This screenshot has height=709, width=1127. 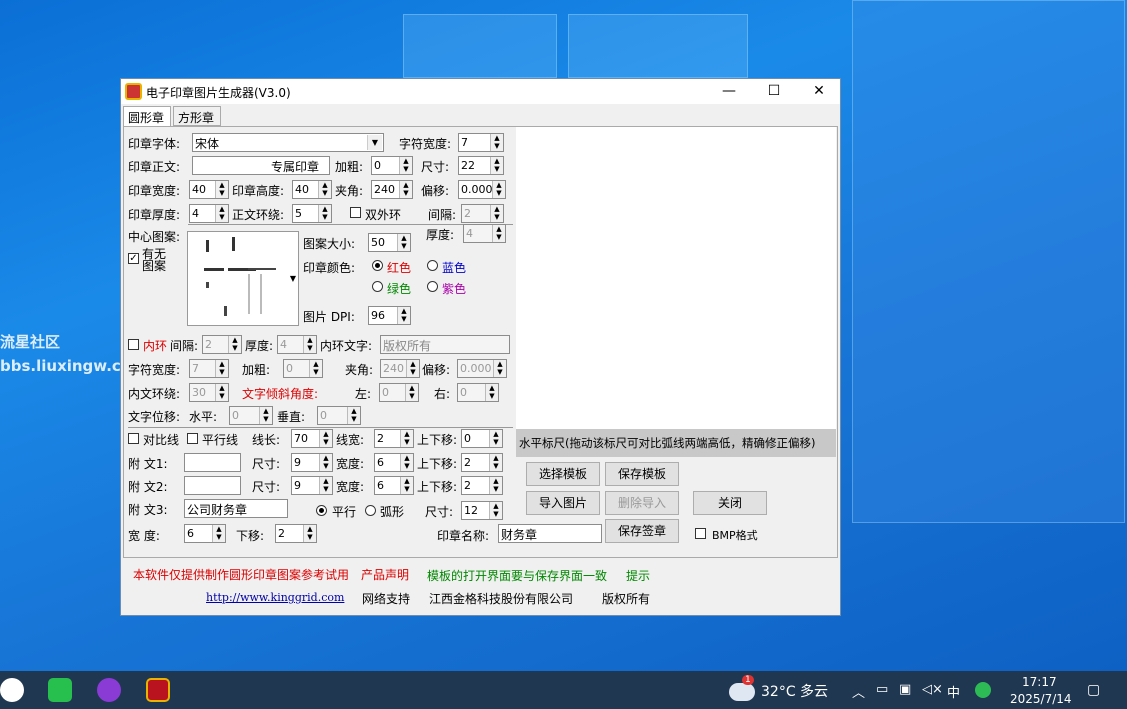 I want to click on wechat-icon, so click(x=60, y=690).